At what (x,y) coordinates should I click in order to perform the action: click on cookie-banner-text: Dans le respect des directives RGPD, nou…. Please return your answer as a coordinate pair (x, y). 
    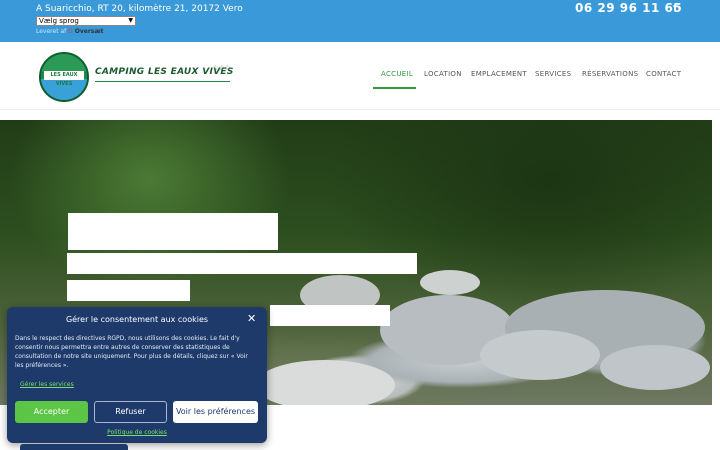
    Looking at the image, I should click on (131, 352).